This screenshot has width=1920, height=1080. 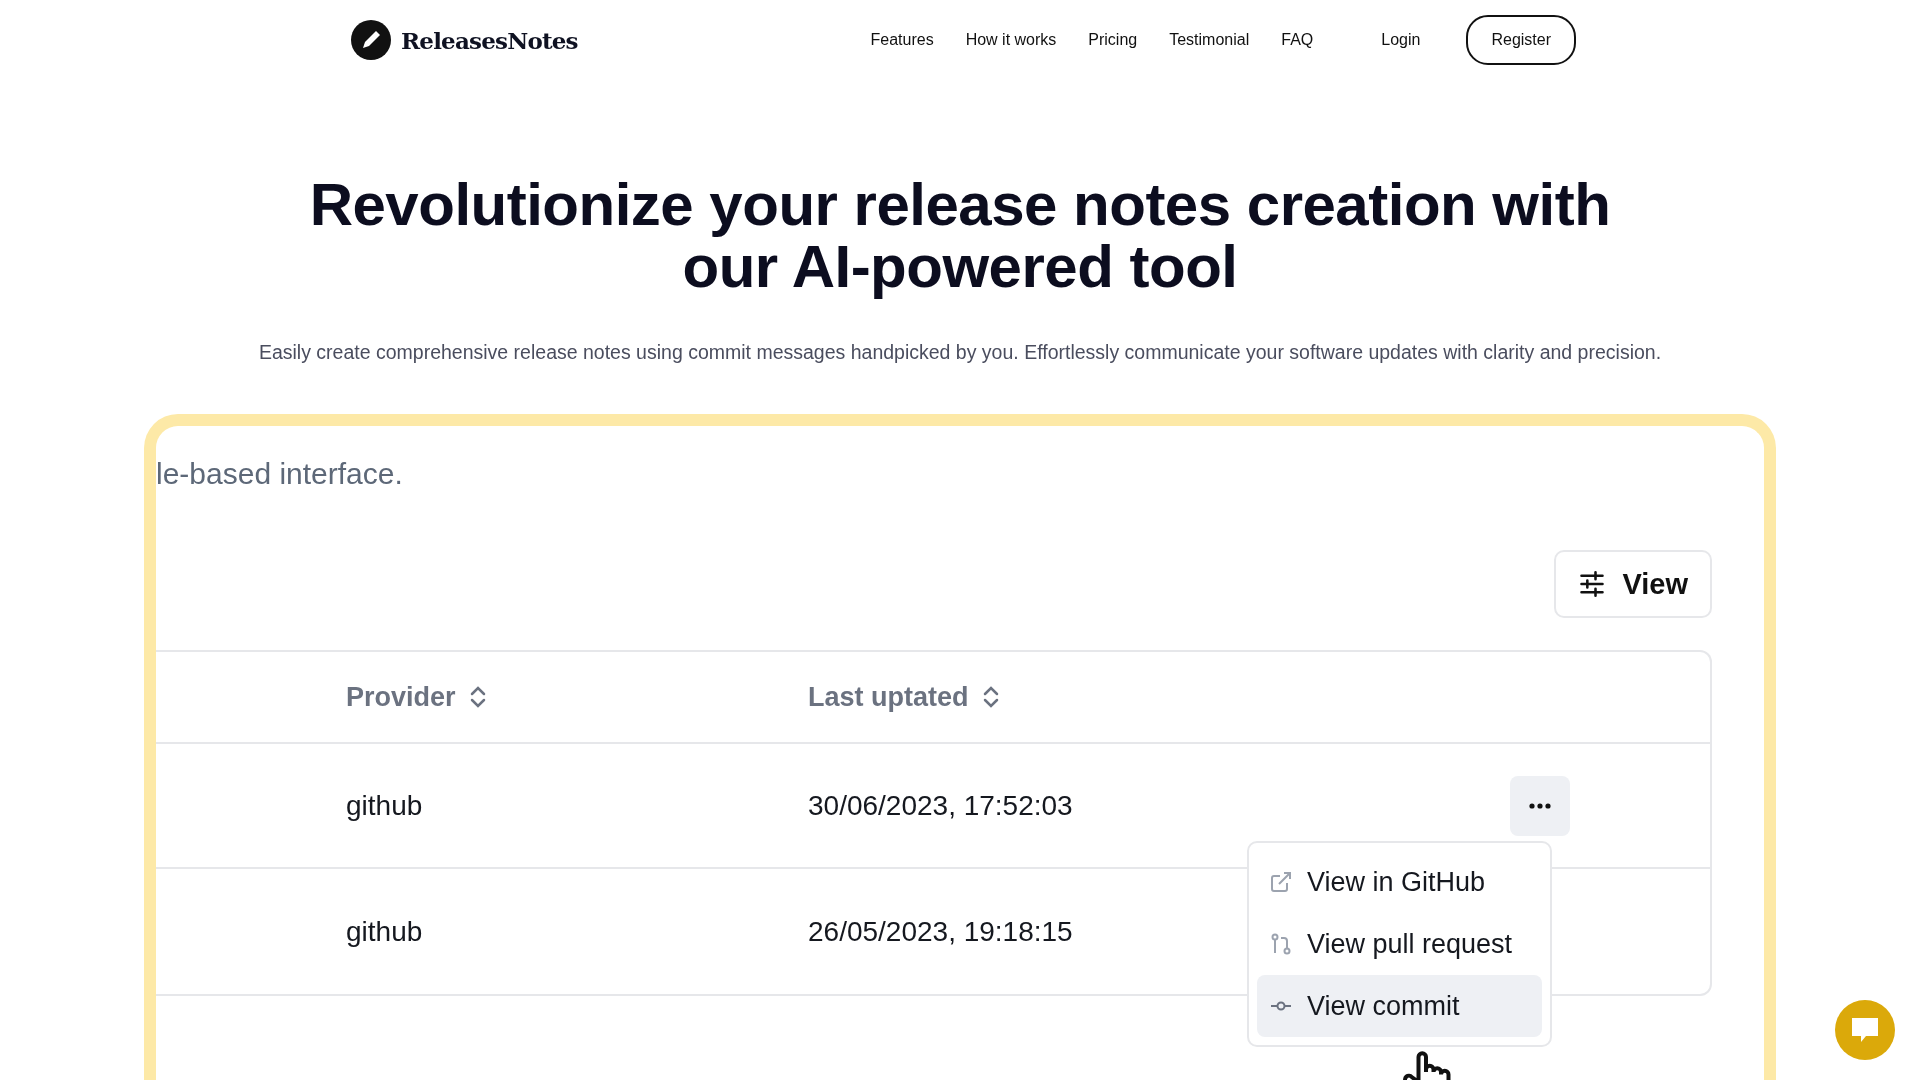 What do you see at coordinates (1281, 882) in the screenshot?
I see `external-link-icon` at bounding box center [1281, 882].